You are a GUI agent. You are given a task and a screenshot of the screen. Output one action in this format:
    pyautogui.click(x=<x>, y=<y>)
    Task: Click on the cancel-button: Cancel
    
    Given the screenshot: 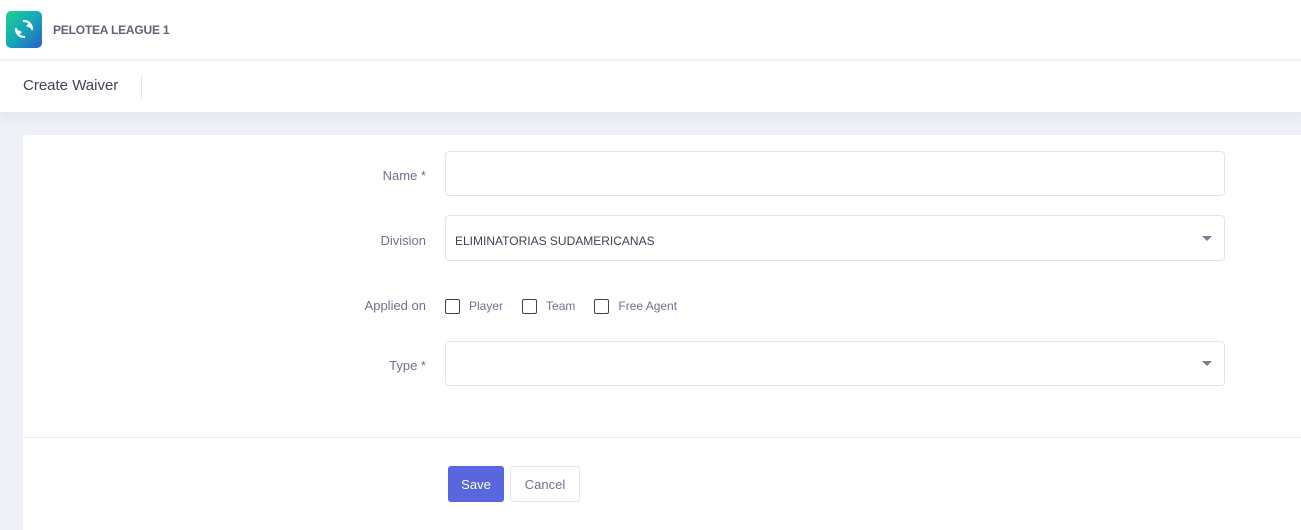 What is the action you would take?
    pyautogui.click(x=545, y=484)
    